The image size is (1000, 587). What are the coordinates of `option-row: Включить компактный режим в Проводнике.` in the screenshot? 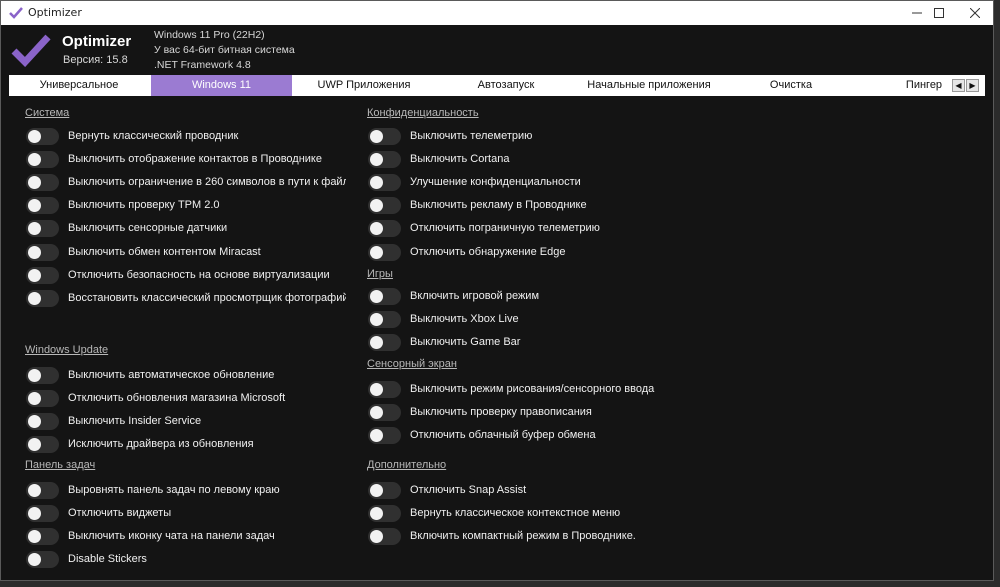 It's located at (502, 536).